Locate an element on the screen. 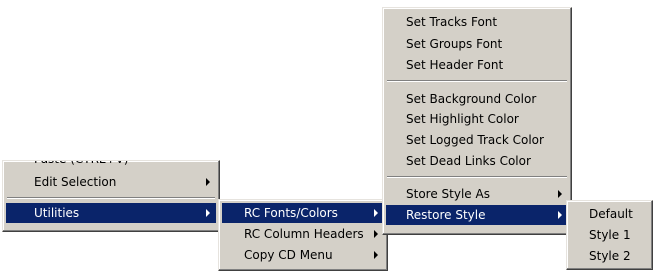 Image resolution: width=653 pixels, height=271 pixels. restore-style-submenu: Default Style 1 Style 2 is located at coordinates (609, 235).